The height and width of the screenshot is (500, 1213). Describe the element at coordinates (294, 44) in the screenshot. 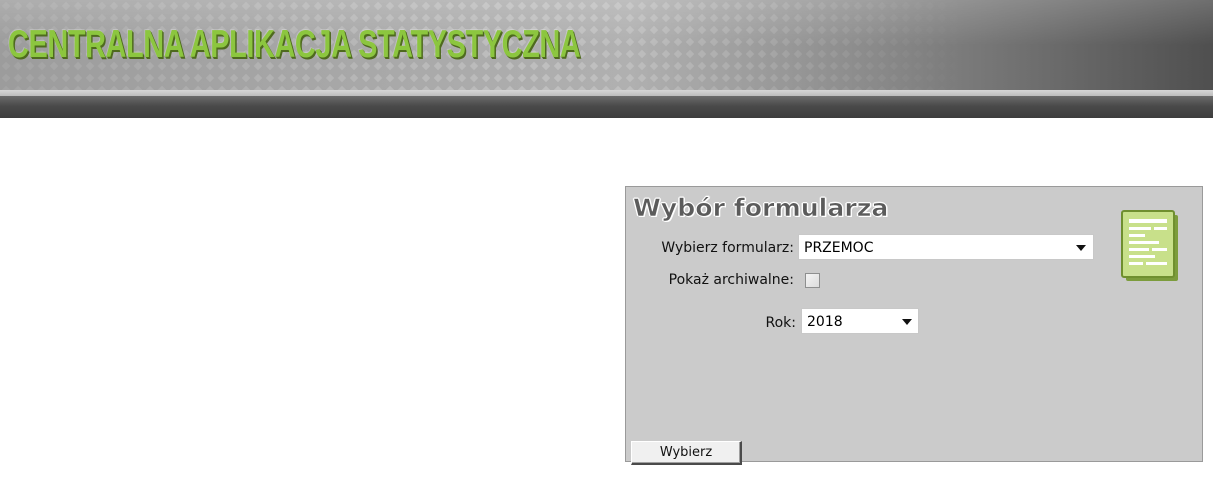

I see `app-title: CENTRALNA APLIKACJA STATYSTYCZNA` at that location.